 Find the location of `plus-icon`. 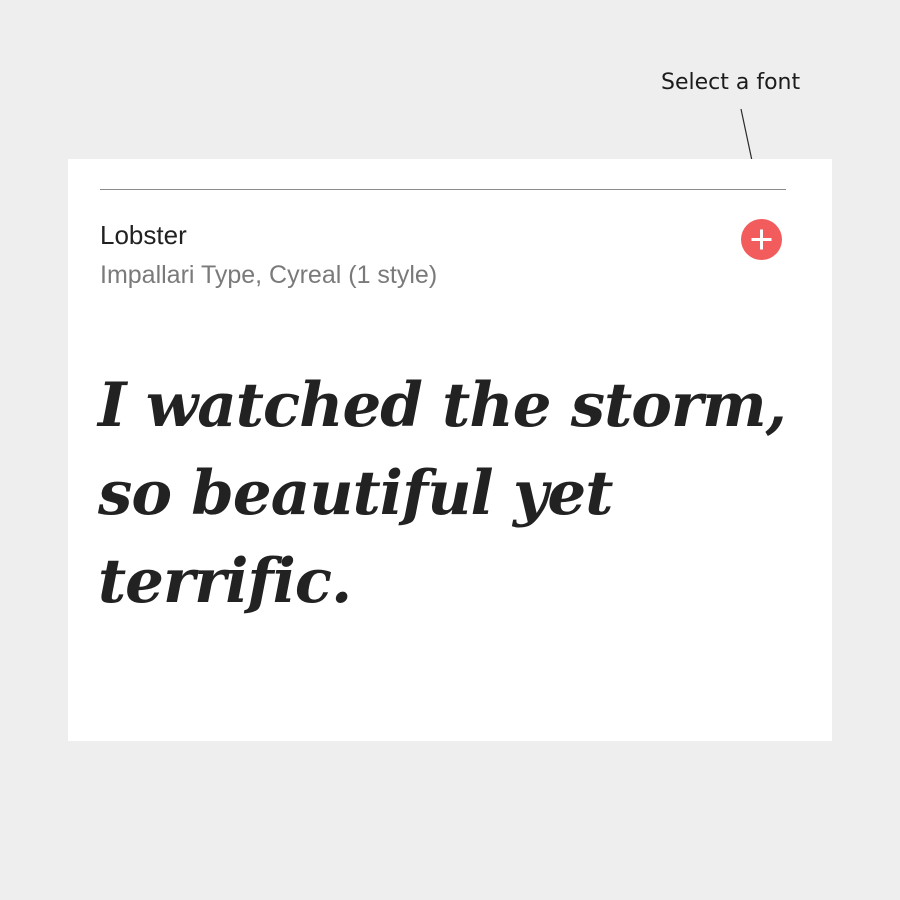

plus-icon is located at coordinates (761, 239).